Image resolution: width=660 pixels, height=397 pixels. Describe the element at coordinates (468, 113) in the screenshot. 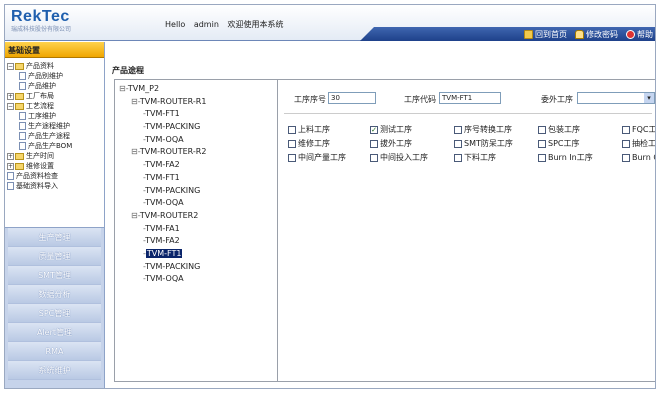

I see `divider` at that location.